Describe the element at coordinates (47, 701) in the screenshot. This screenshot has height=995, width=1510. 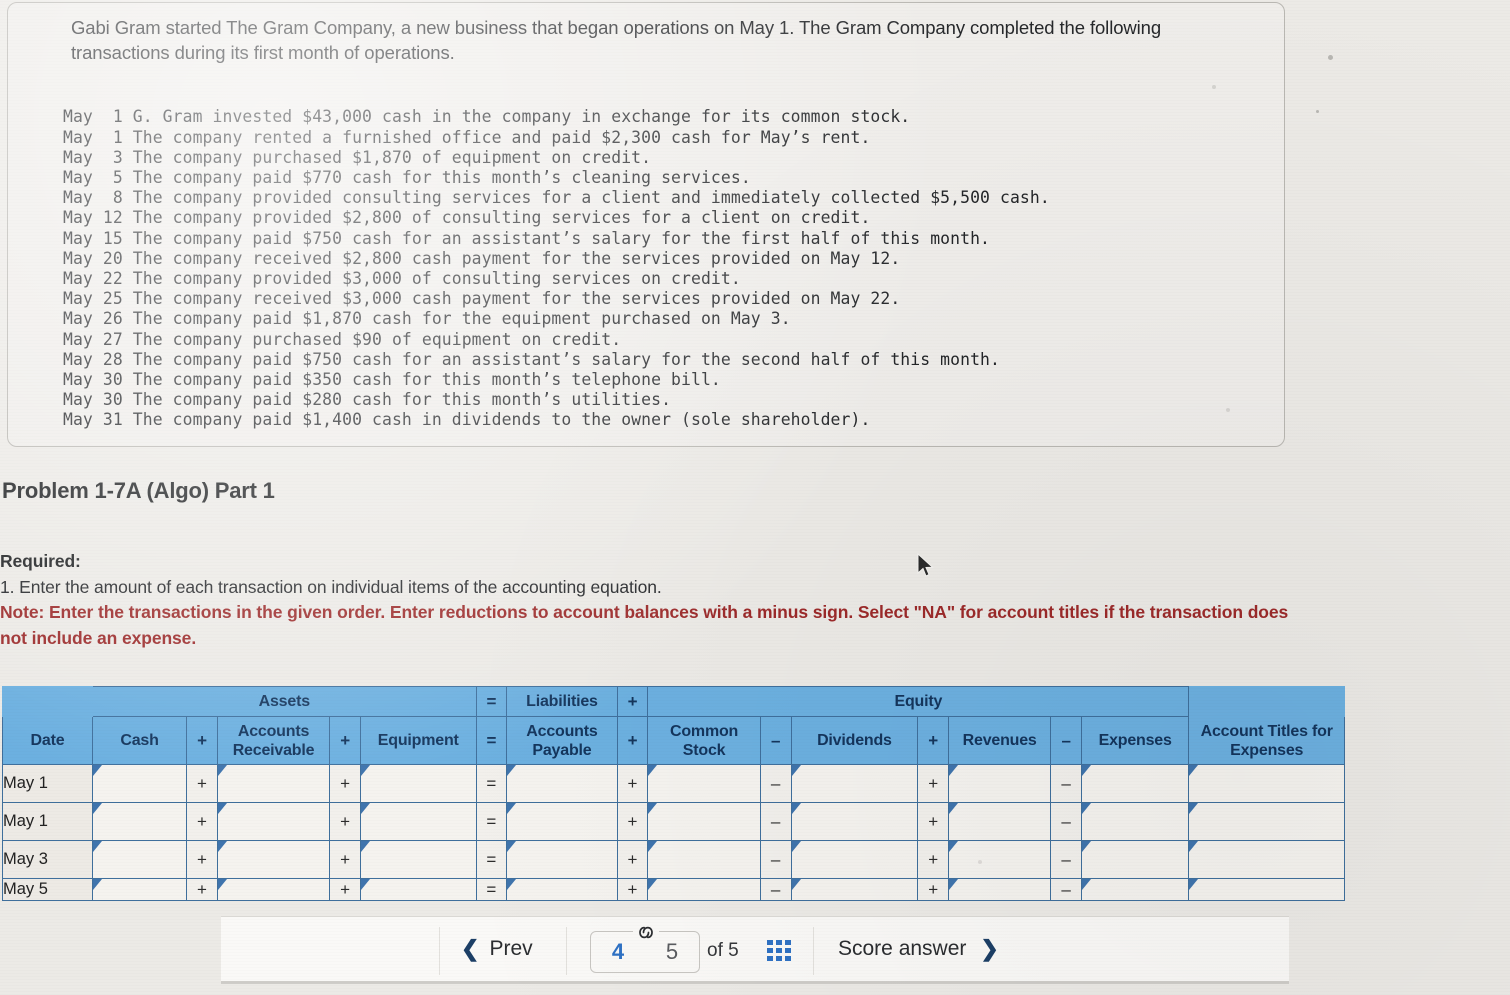
I see `group-header-spacer` at that location.